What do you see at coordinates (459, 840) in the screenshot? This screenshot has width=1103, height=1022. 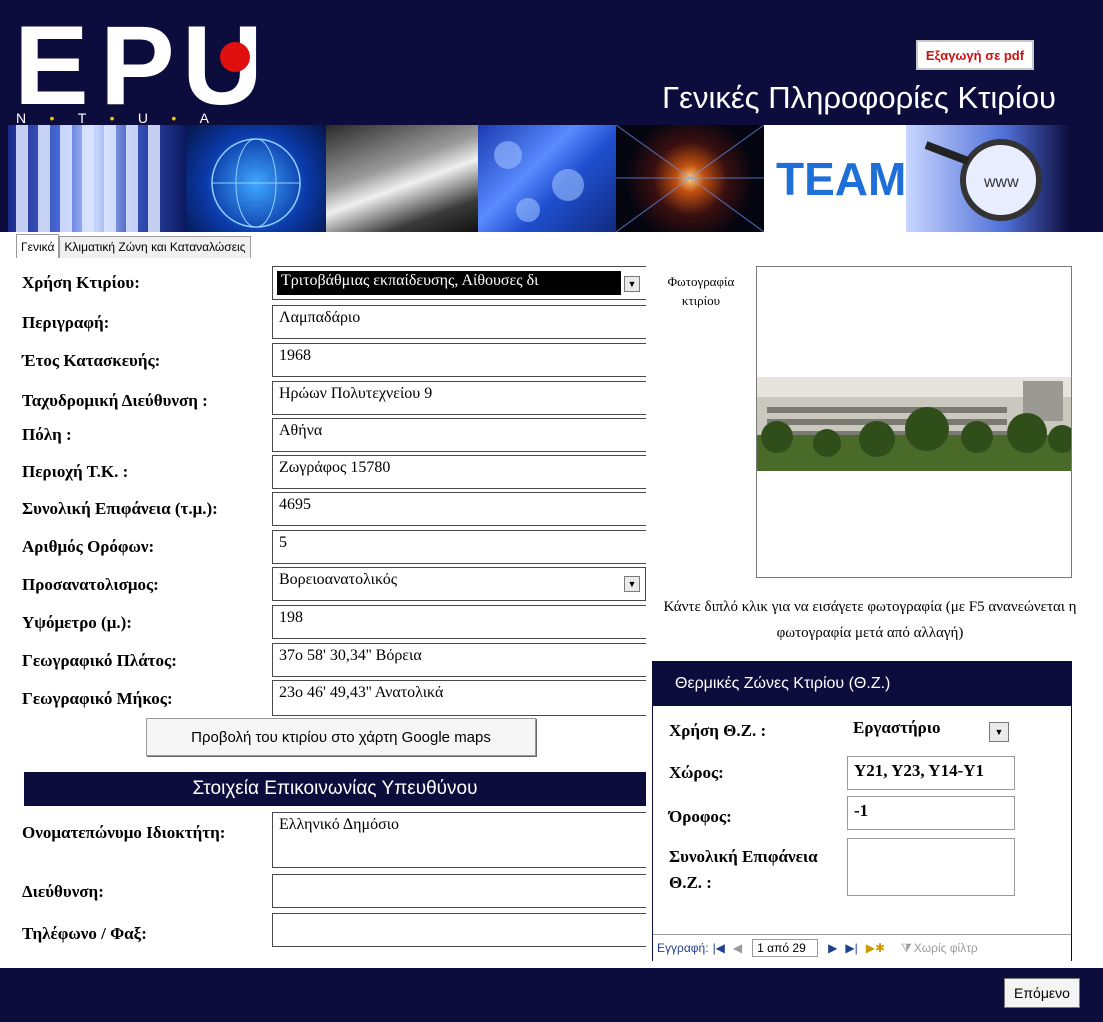 I see `owner-input: Ελληνικό Δημόσιο` at bounding box center [459, 840].